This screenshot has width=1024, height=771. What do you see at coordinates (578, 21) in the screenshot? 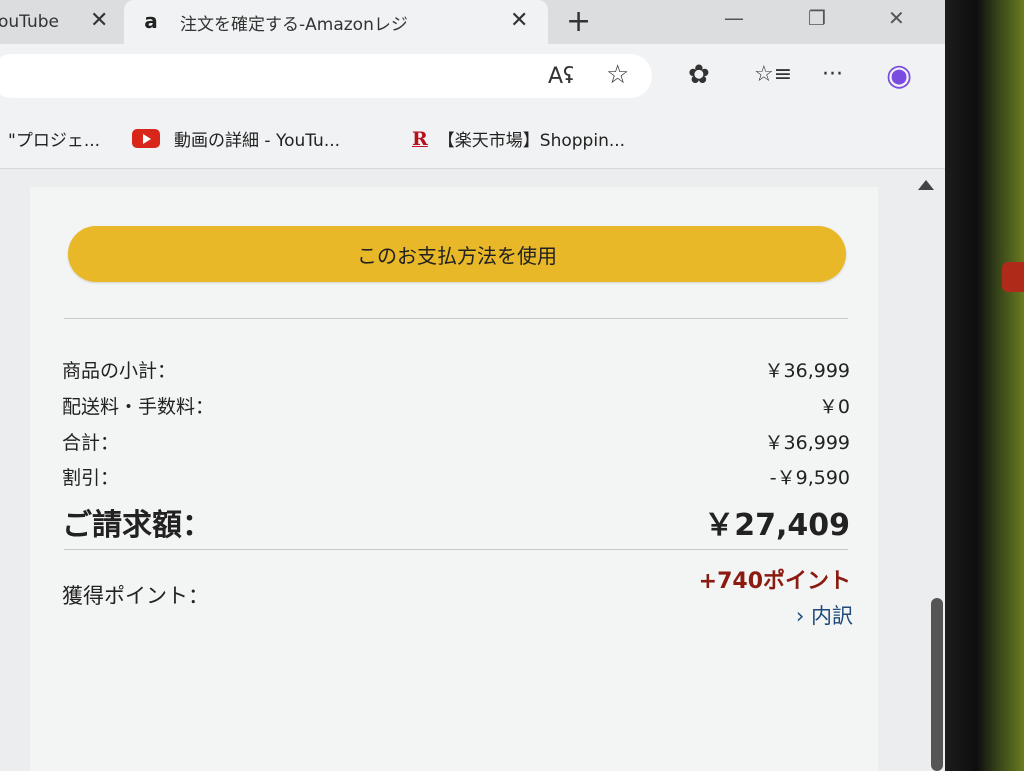
I see `new-tab-button: +` at bounding box center [578, 21].